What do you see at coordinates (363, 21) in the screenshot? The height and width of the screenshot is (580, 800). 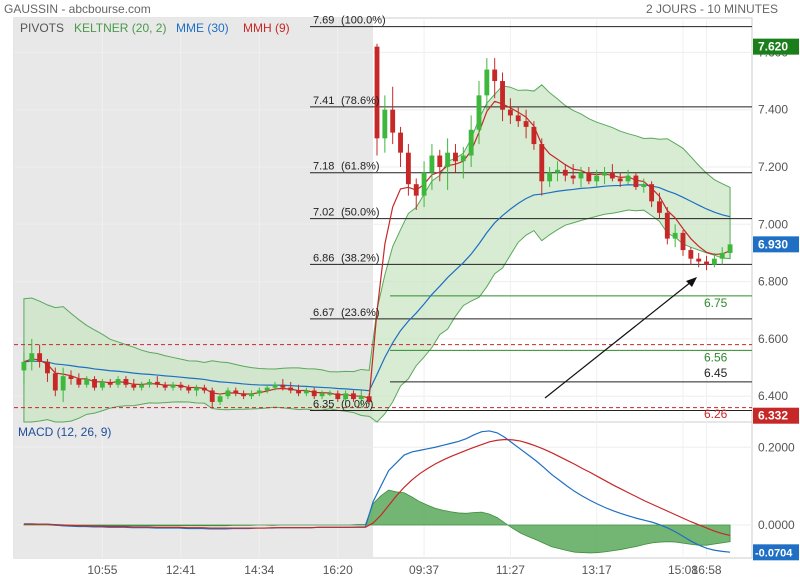 I see `fib-level-pct: (100.0%)` at bounding box center [363, 21].